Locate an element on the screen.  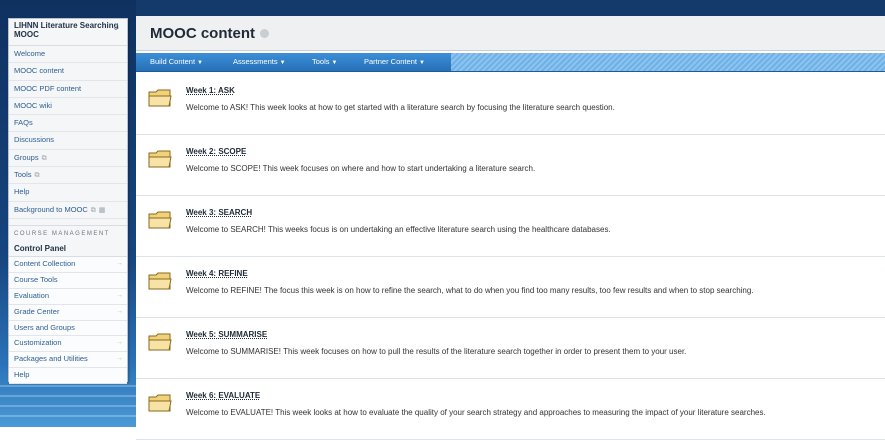
cp-item-course-tools: Course Tools is located at coordinates (68, 280).